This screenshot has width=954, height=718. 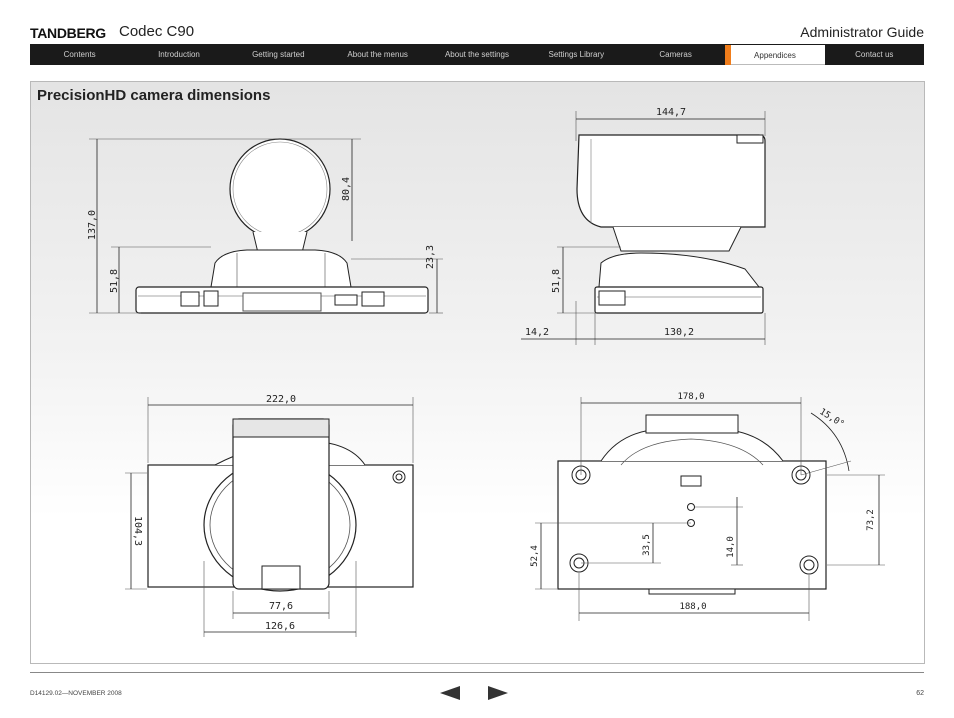 I want to click on side-view-drawing: 144,7 51,8 14,2 130,2, so click(x=643, y=226).